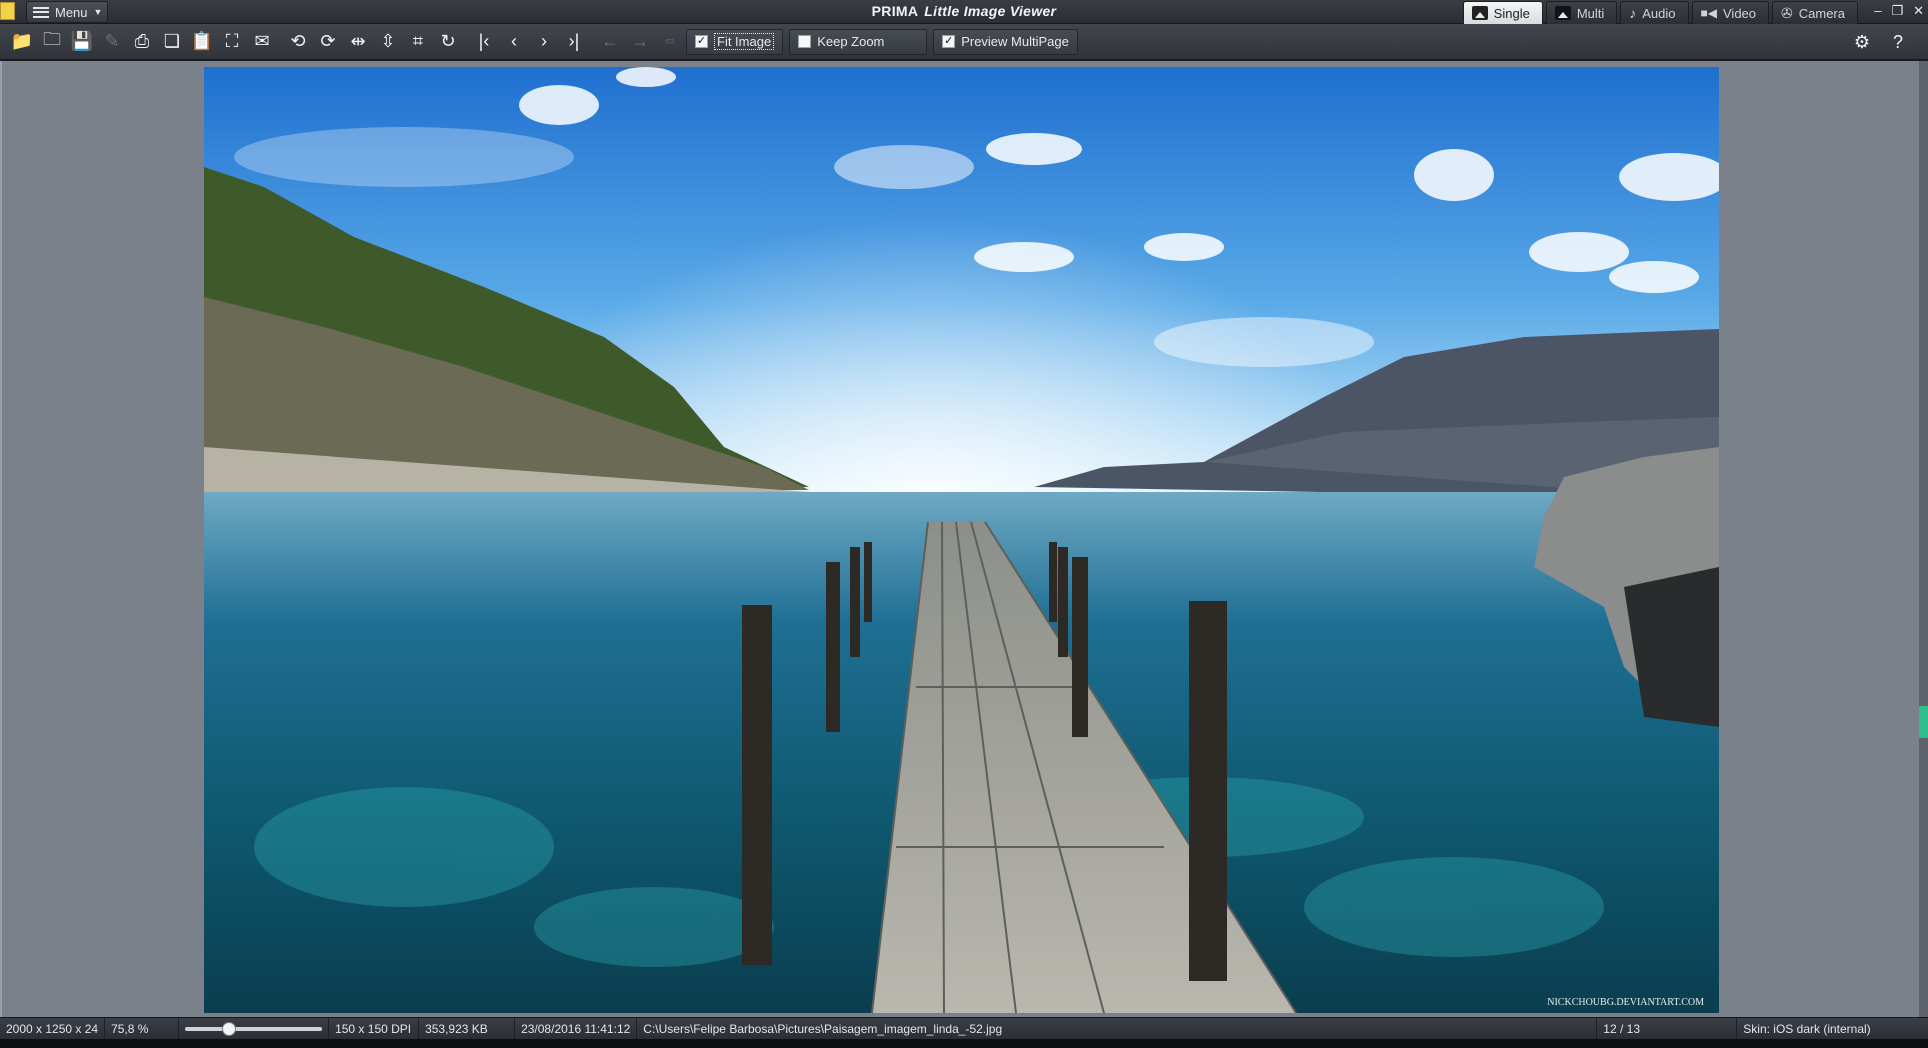 The height and width of the screenshot is (1048, 1928). Describe the element at coordinates (851, 41) in the screenshot. I see `keep-zoom-label: Keep Zoom` at that location.